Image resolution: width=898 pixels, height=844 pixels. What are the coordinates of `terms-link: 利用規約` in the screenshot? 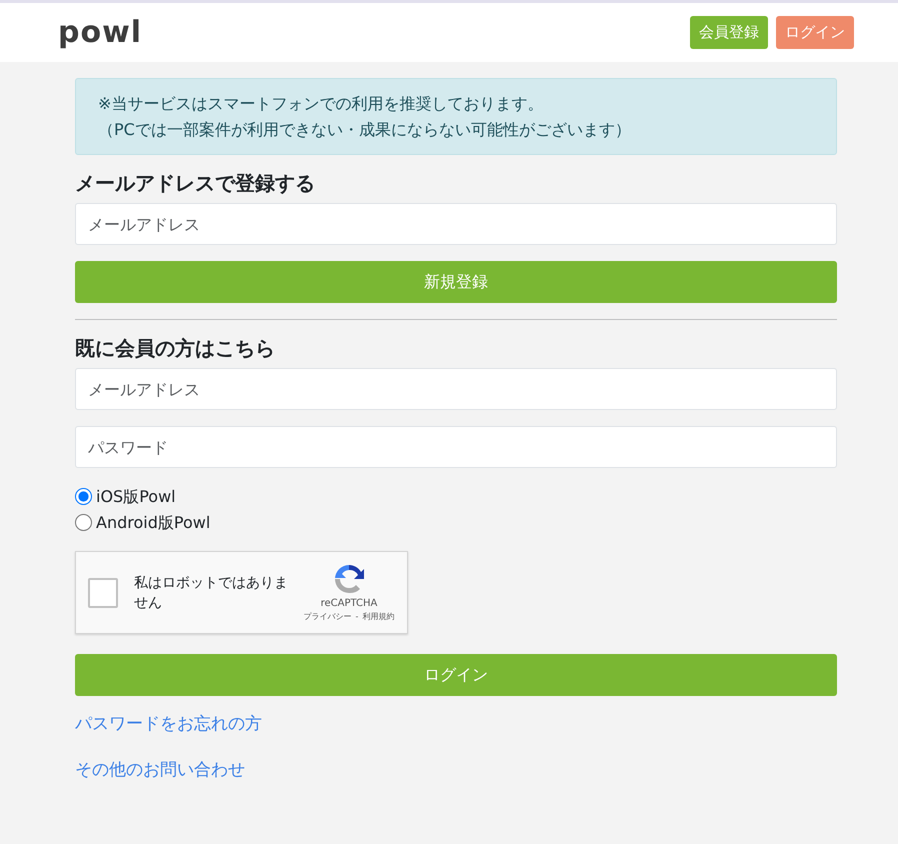 It's located at (378, 617).